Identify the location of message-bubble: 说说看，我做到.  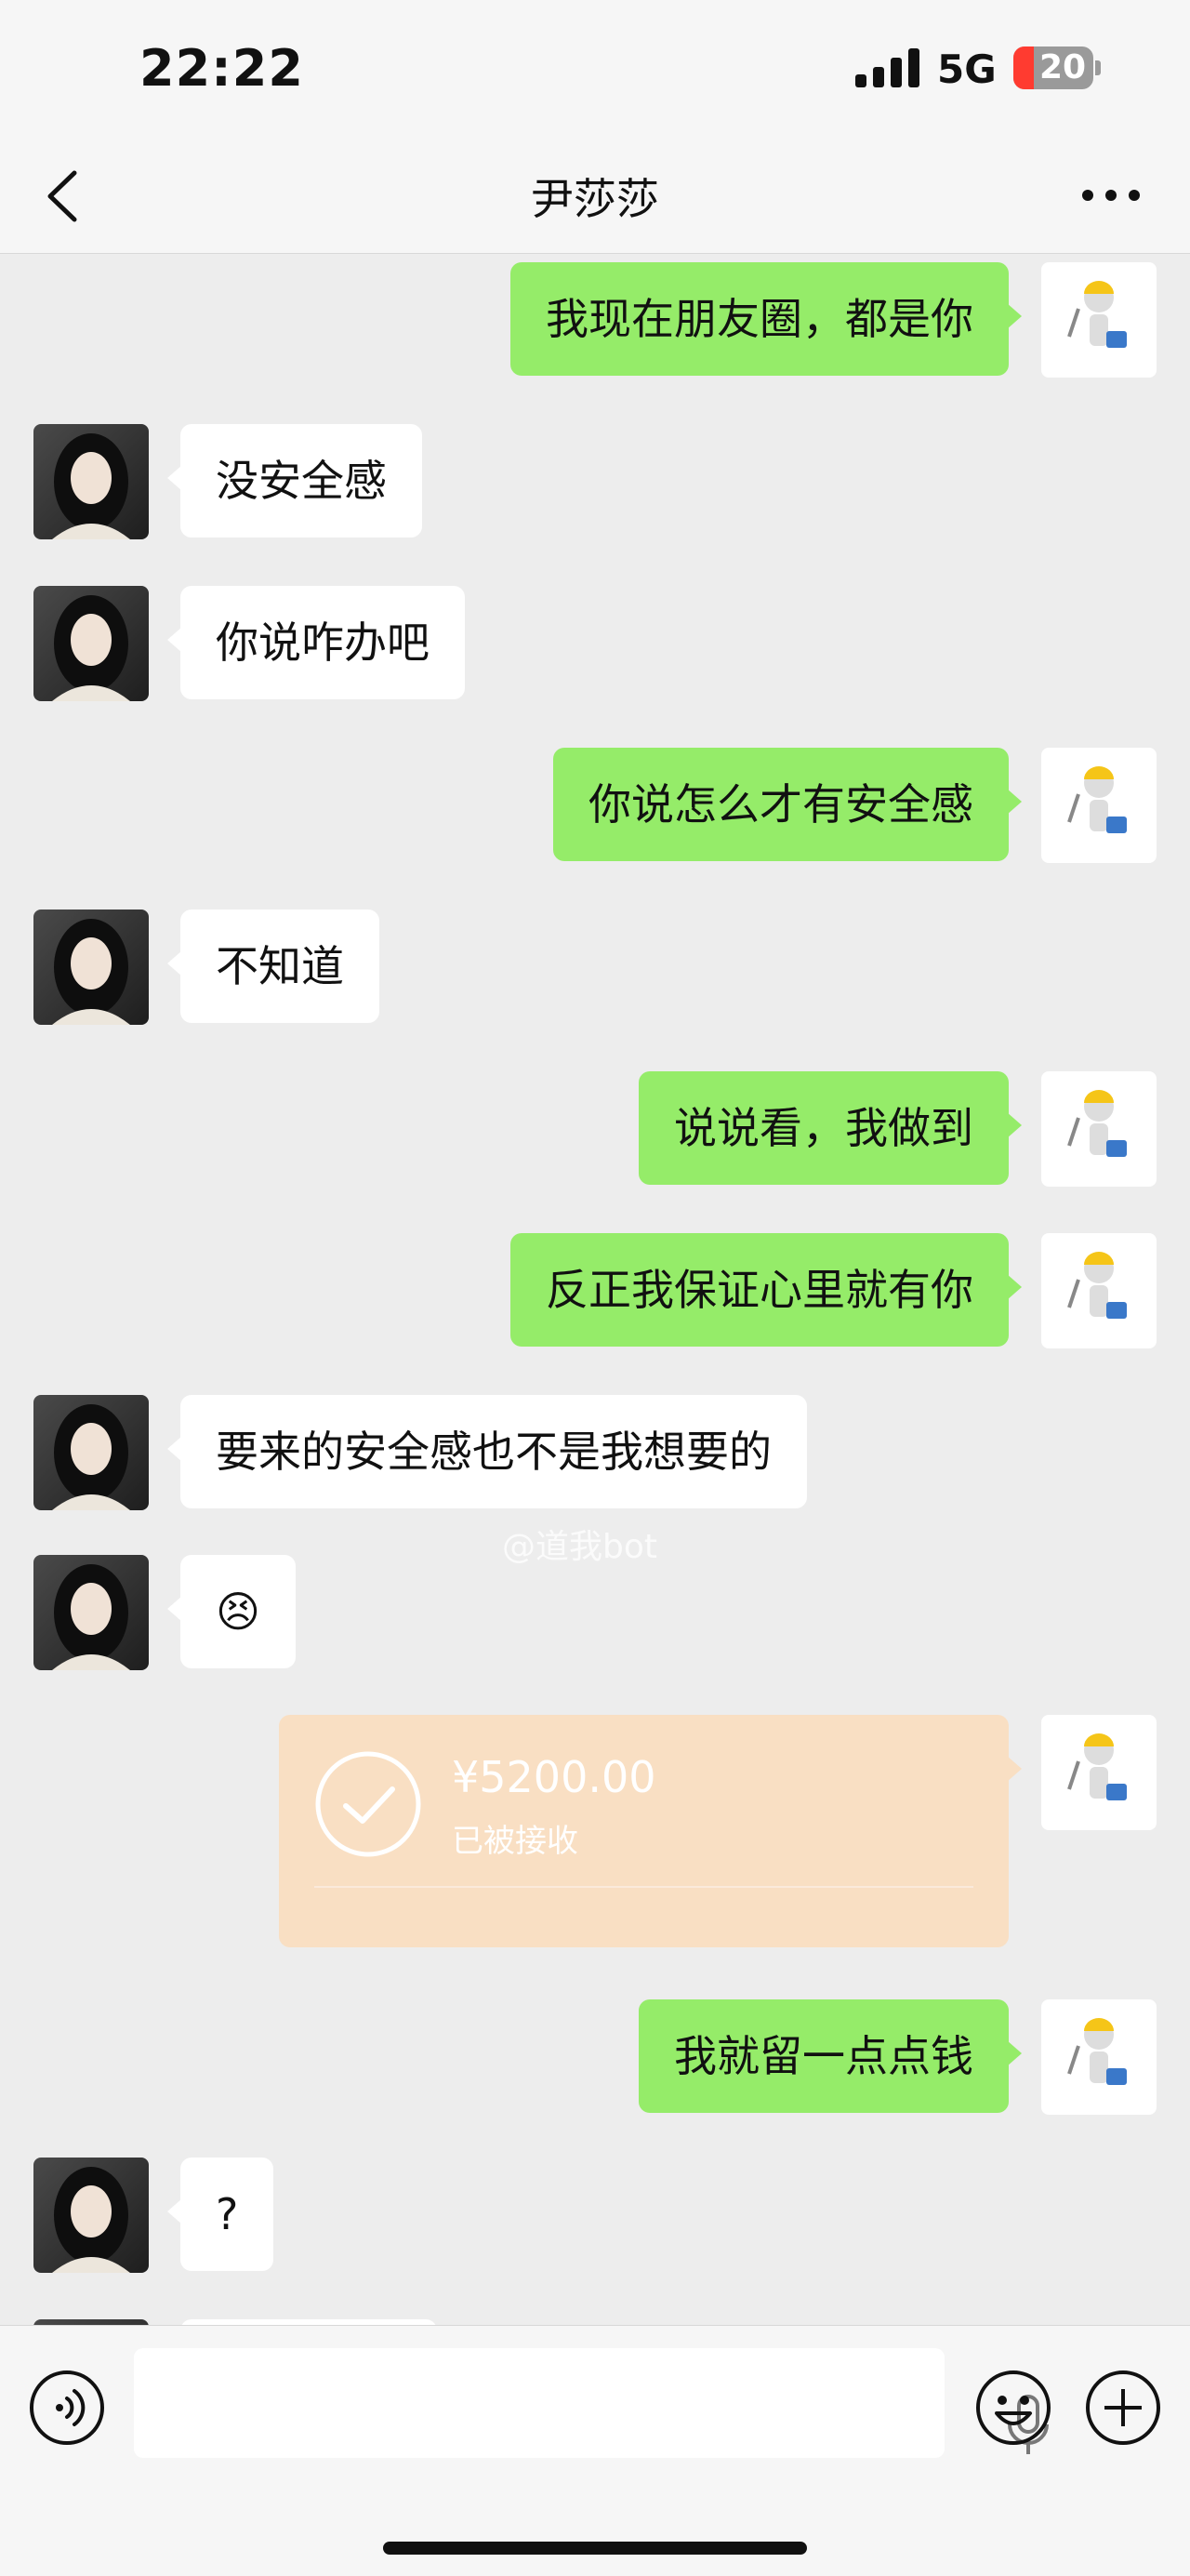
(830, 1128).